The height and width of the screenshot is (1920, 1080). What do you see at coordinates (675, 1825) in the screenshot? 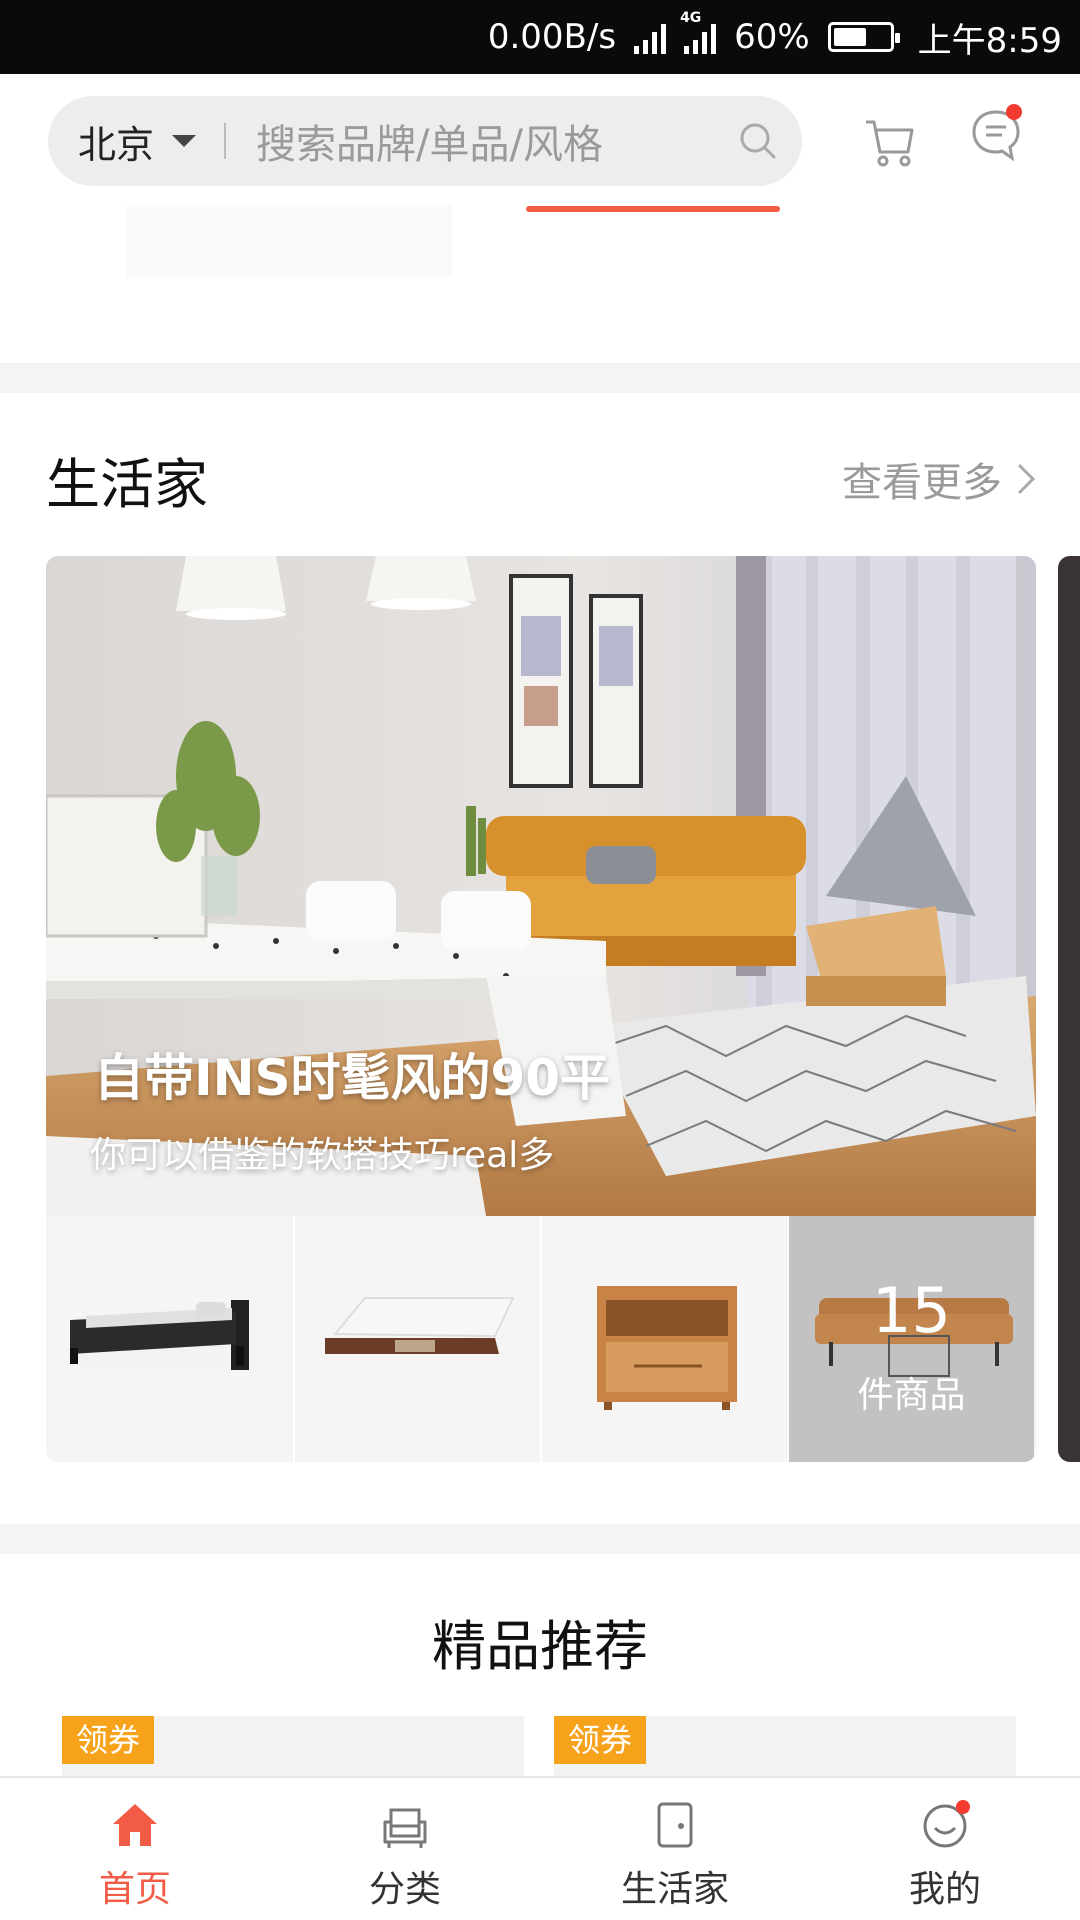
I see `door-icon` at bounding box center [675, 1825].